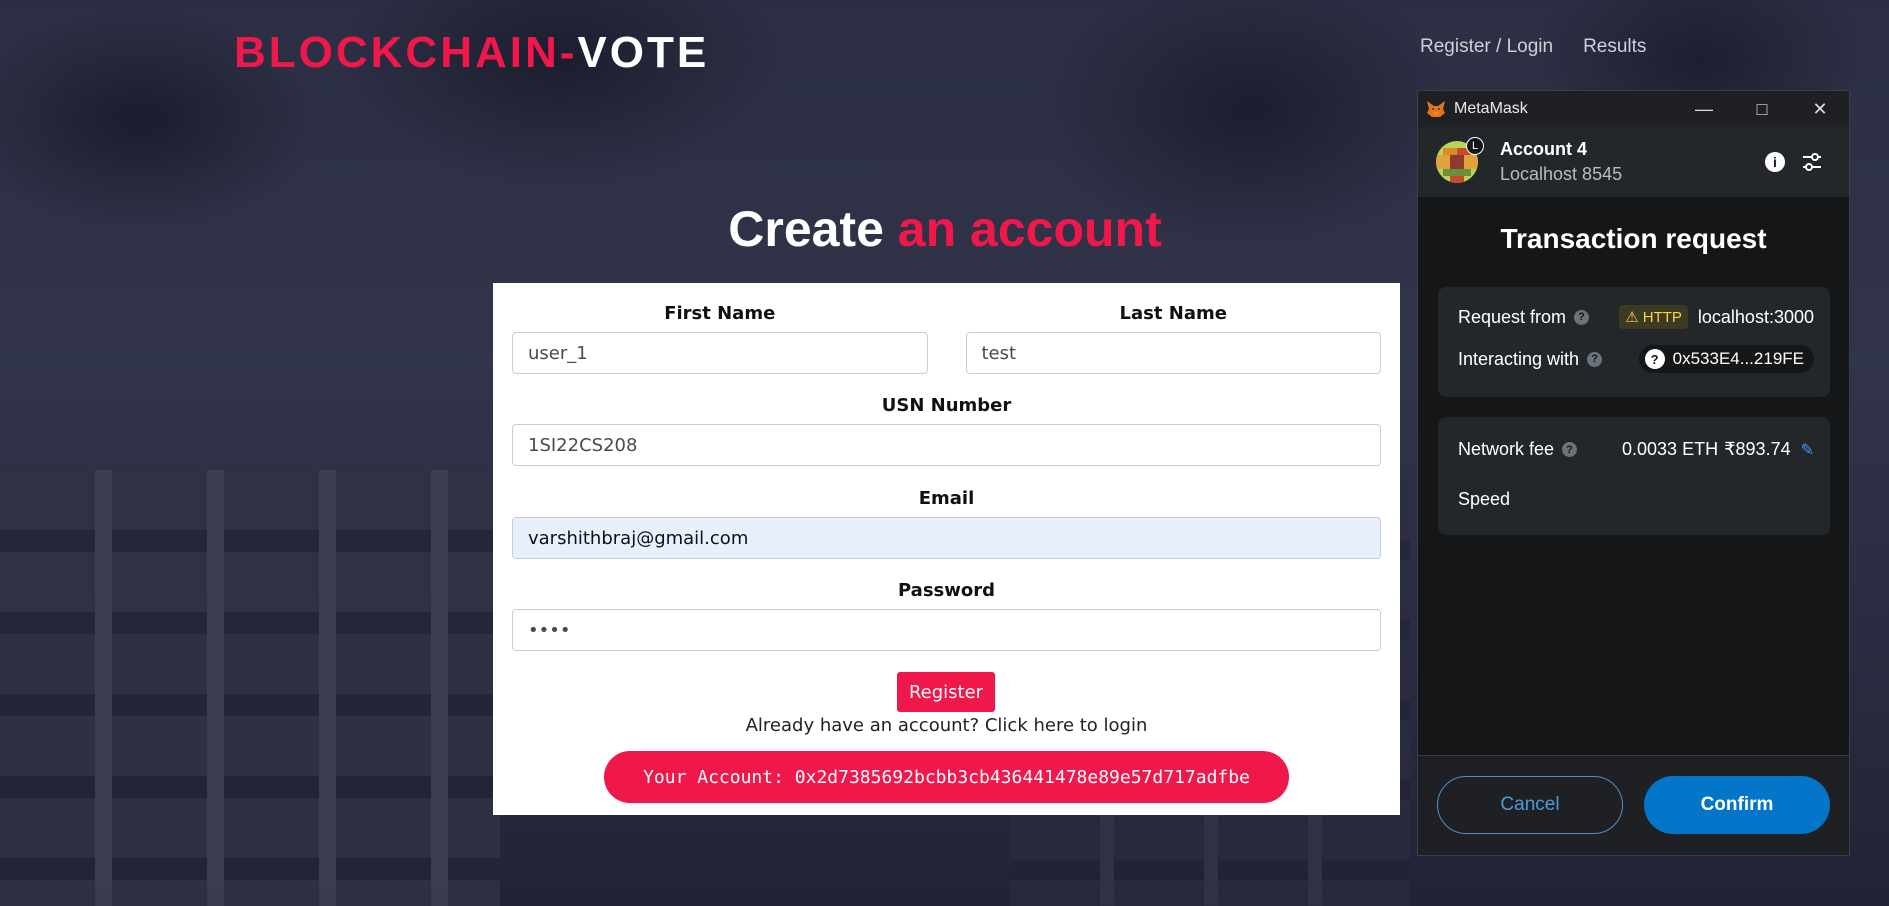 The height and width of the screenshot is (906, 1889). I want to click on info-icon: i, so click(1775, 162).